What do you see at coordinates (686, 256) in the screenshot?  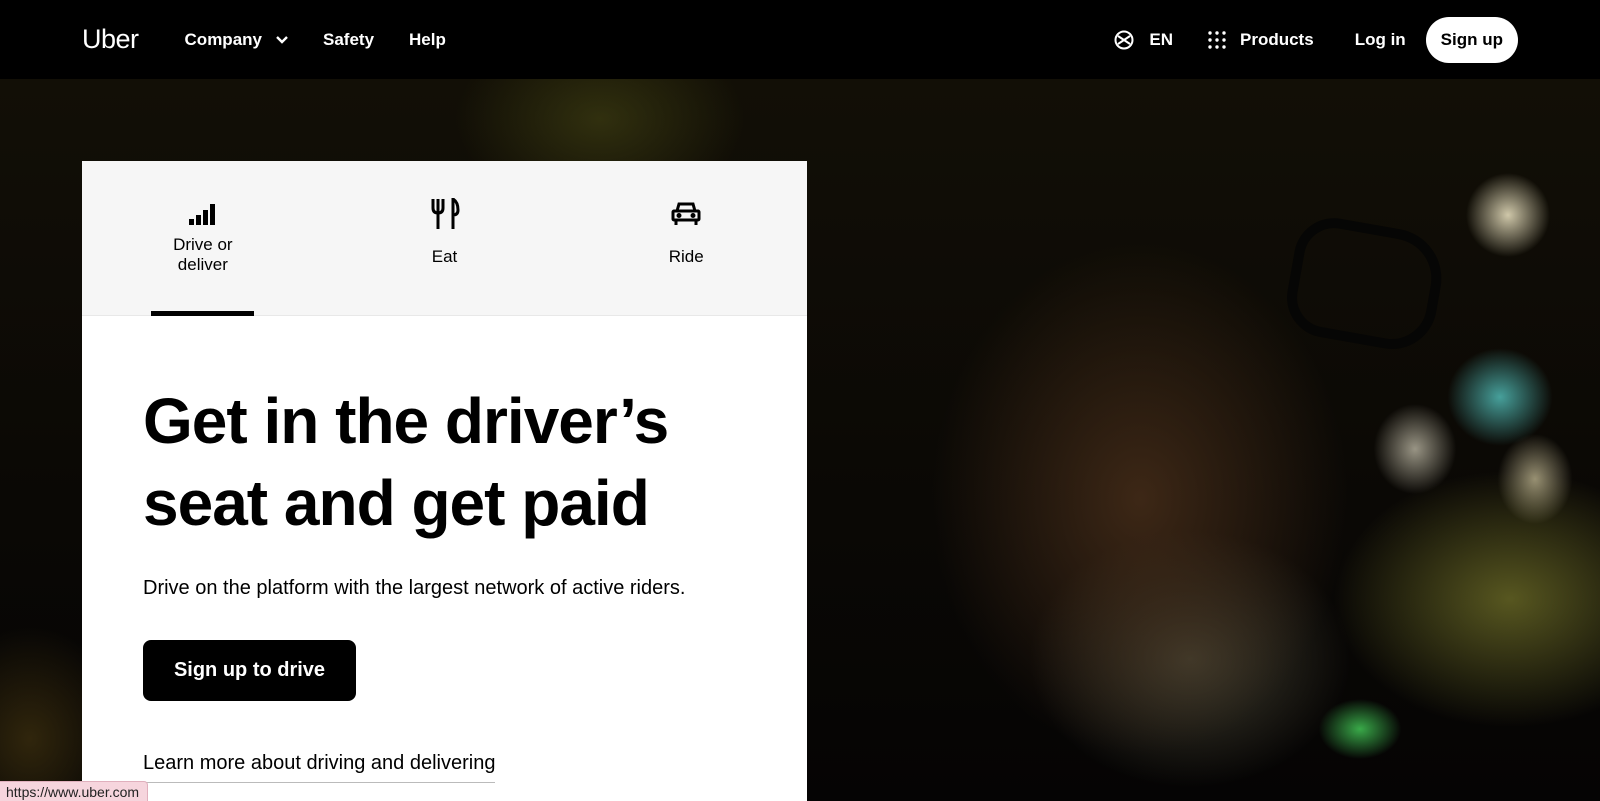 I see `tab-ride-label: Ride` at bounding box center [686, 256].